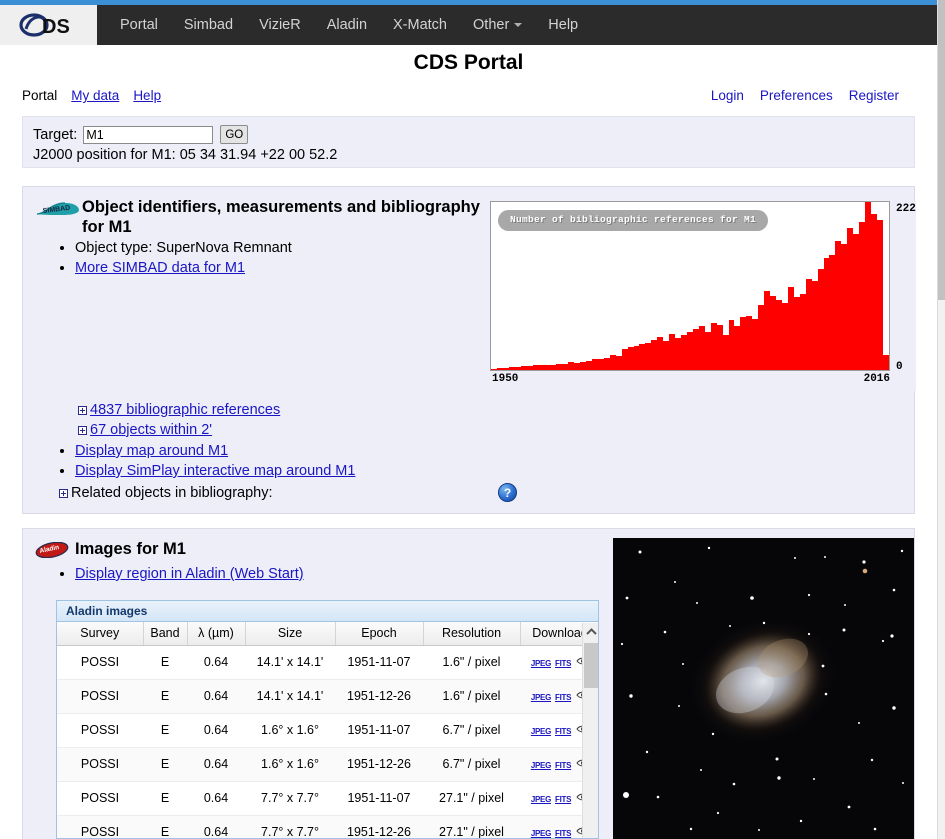  Describe the element at coordinates (216, 634) in the screenshot. I see `col-lambda: λ (µm)` at that location.